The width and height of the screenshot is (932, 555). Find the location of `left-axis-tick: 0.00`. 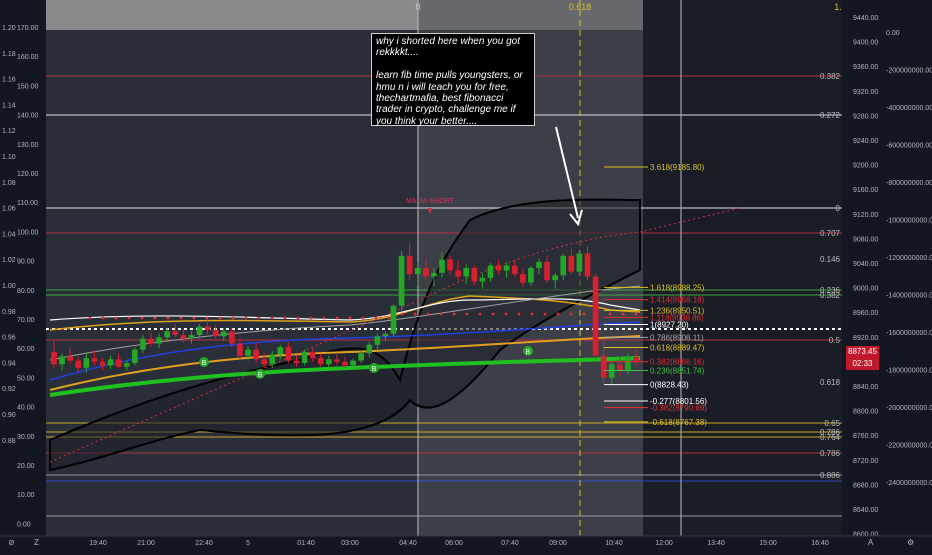

left-axis-tick: 0.00 is located at coordinates (24, 524).